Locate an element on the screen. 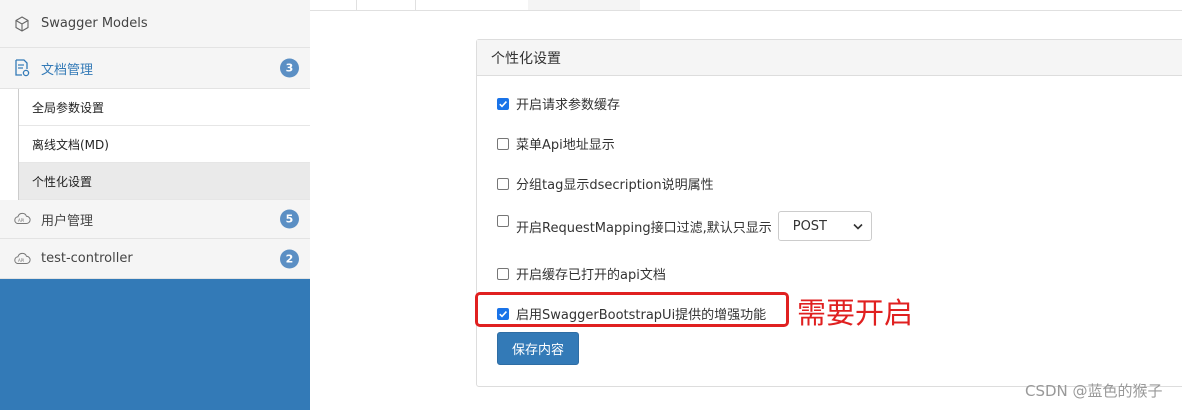 Image resolution: width=1182 pixels, height=410 pixels. option-label: 菜单Api地址显示 is located at coordinates (565, 145).